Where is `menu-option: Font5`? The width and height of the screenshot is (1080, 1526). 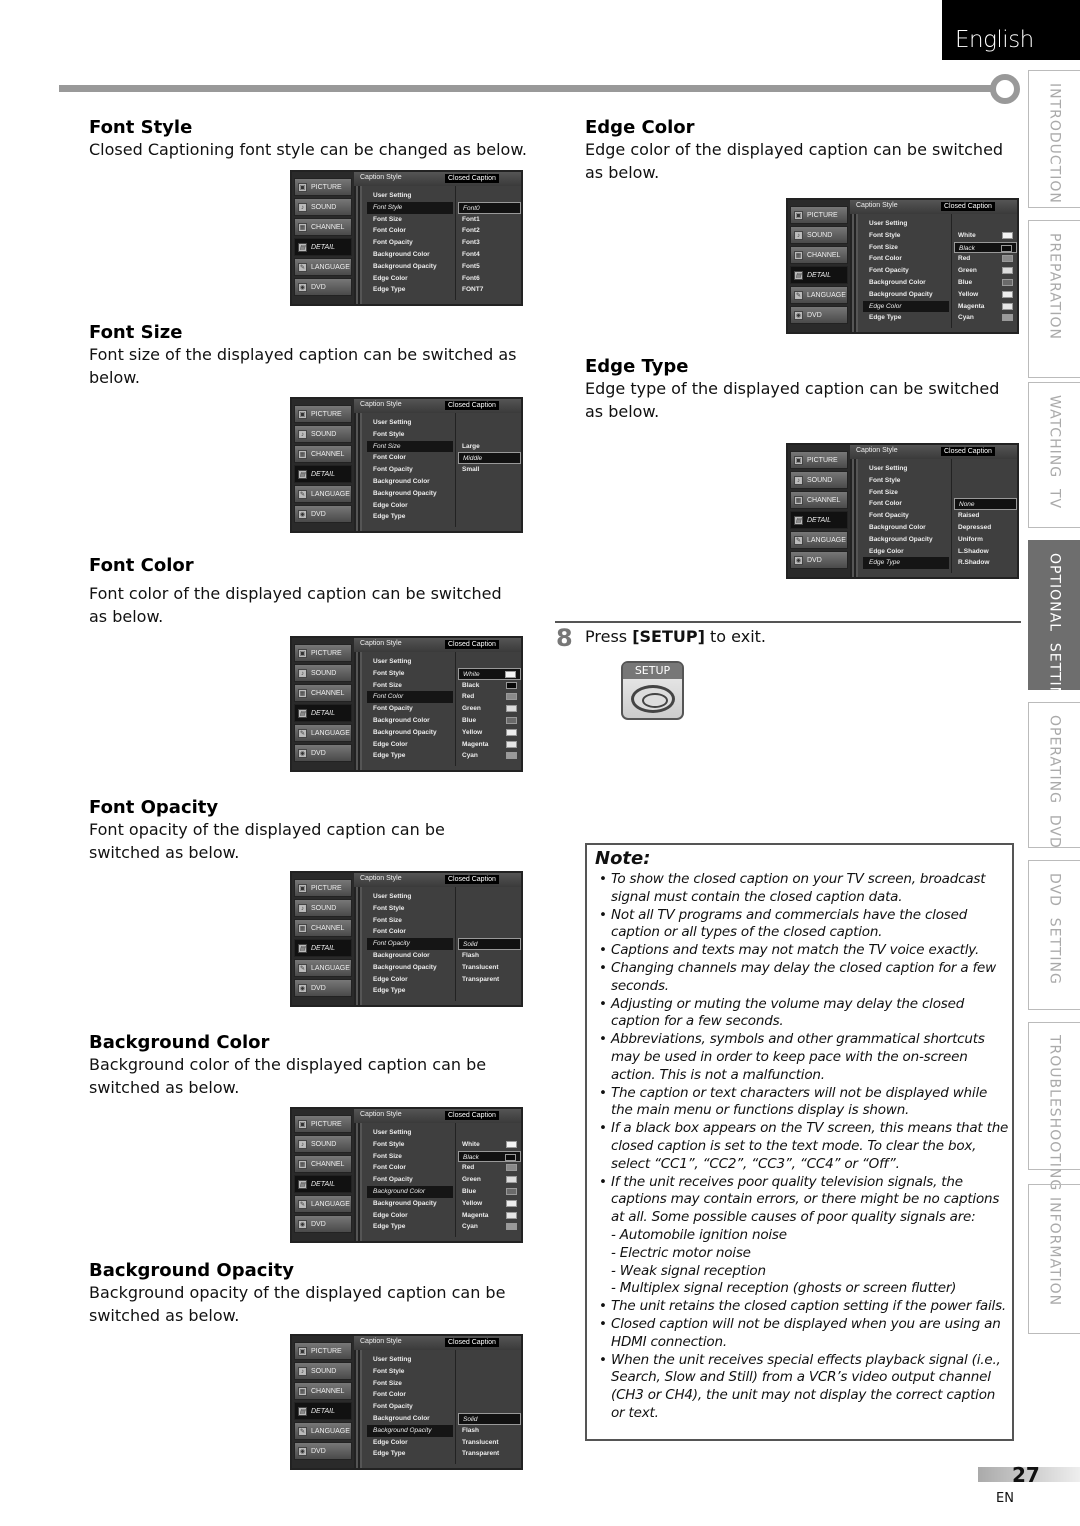
menu-option: Font5 is located at coordinates (489, 267).